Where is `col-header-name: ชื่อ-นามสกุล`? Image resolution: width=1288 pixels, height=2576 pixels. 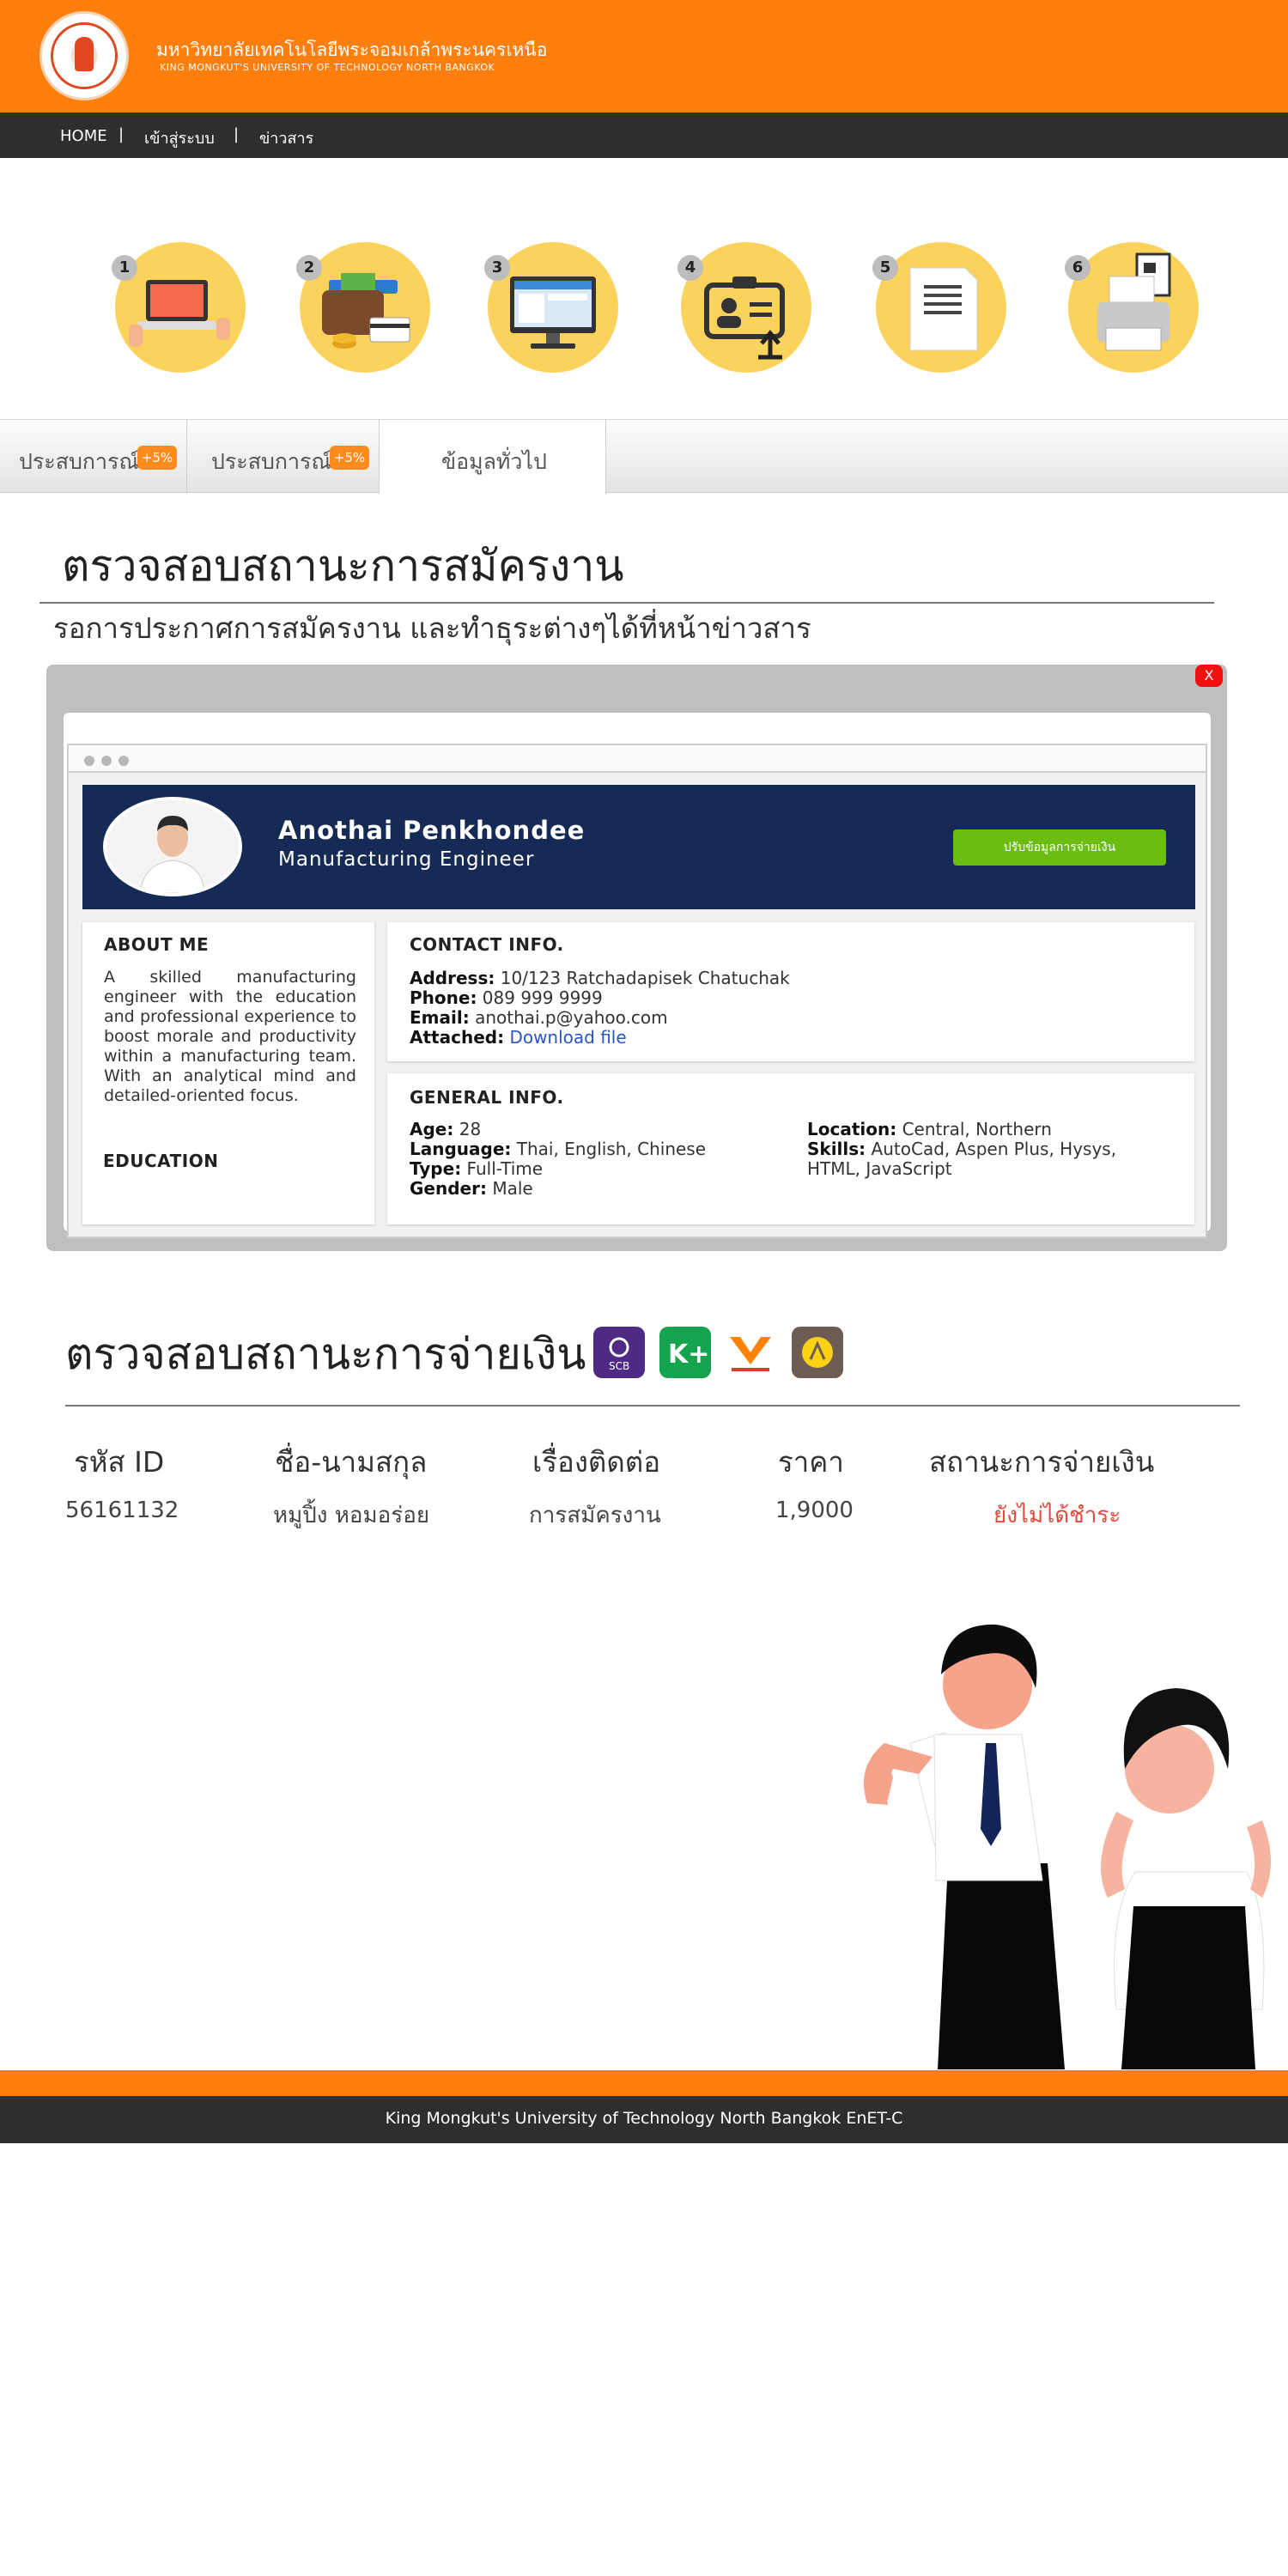
col-header-name: ชื่อ-นามสกุล is located at coordinates (351, 1462).